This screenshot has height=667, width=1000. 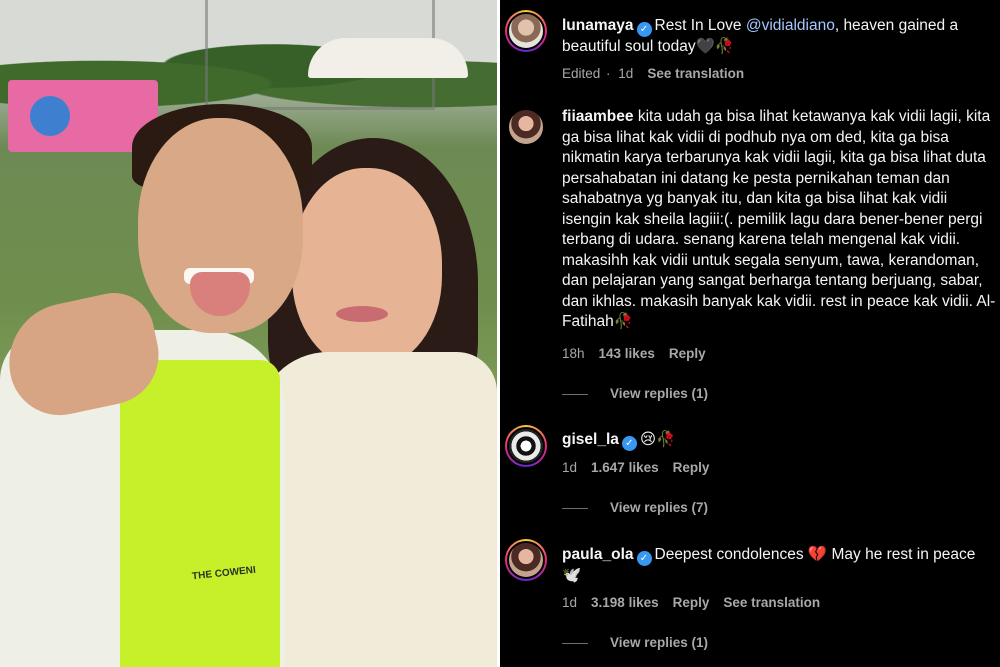 I want to click on neon-tshirt, so click(x=200, y=513).